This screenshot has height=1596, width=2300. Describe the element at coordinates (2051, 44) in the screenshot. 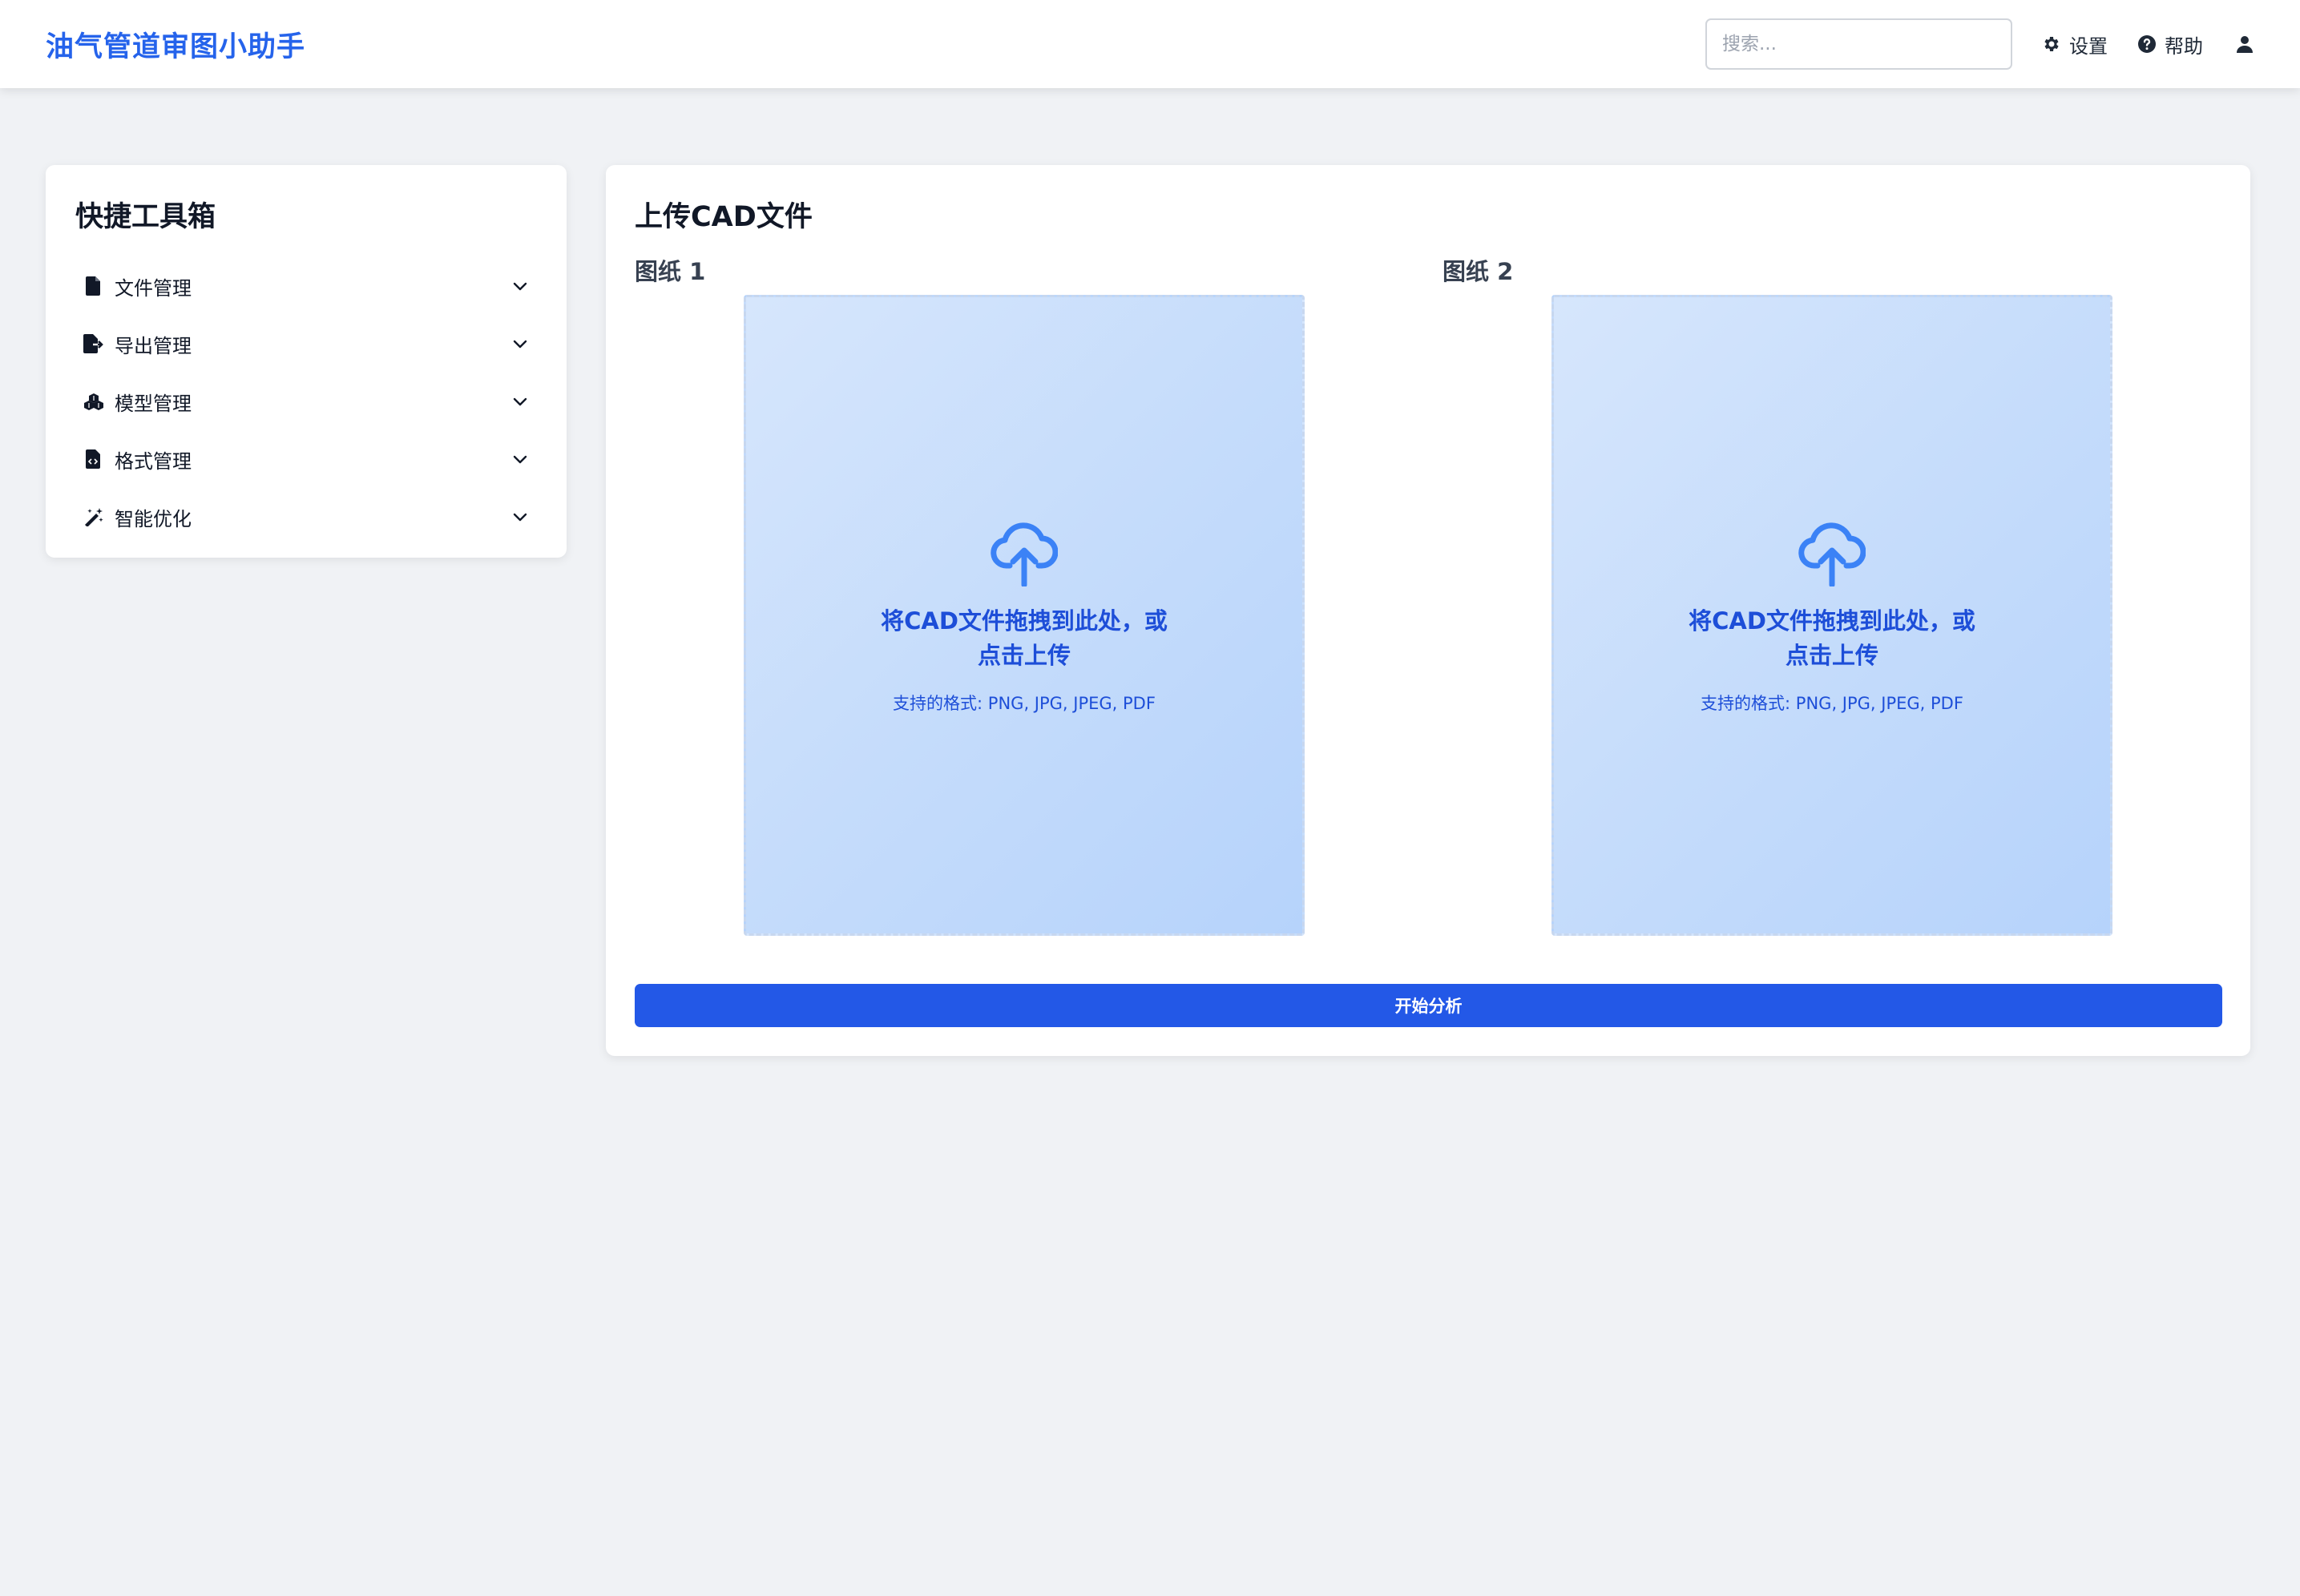

I see `gear-icon` at that location.